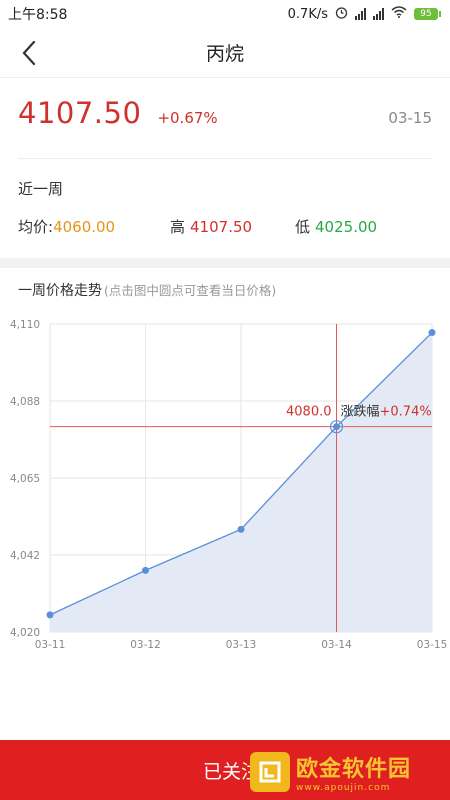 Image resolution: width=450 pixels, height=800 pixels. I want to click on trend-title: 一周价格走势 (点击图中圆点可查看当日价格), so click(147, 290).